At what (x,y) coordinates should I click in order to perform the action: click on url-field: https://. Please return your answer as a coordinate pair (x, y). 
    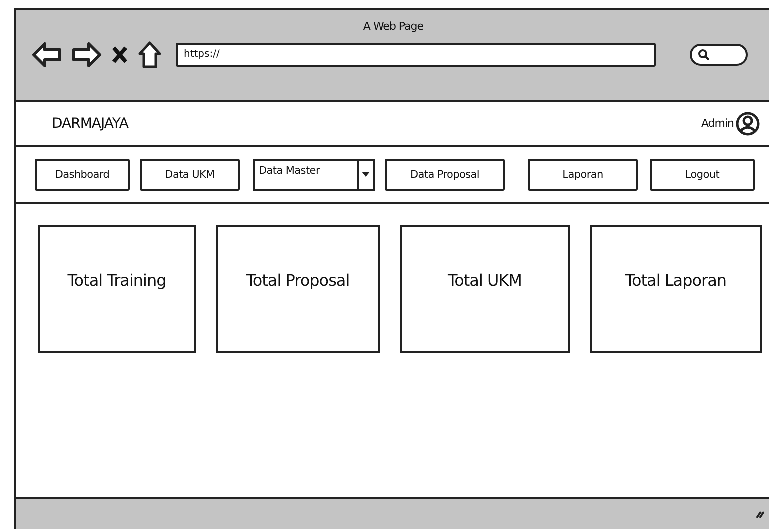
    Looking at the image, I should click on (416, 55).